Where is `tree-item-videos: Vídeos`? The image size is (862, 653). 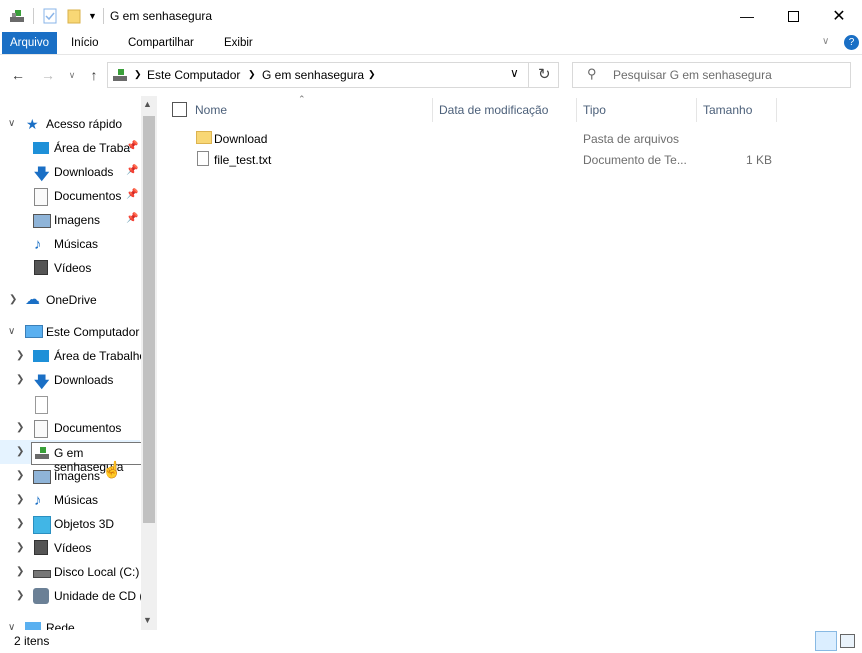
tree-item-videos: Vídeos is located at coordinates (70, 268).